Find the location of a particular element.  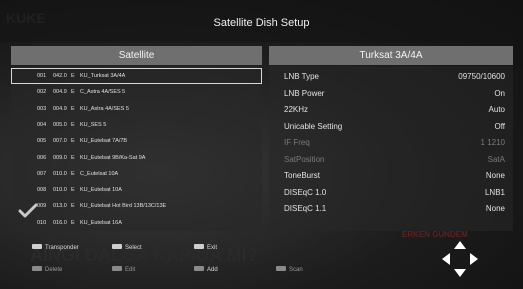

sat-name: KU_Astra 4A/SES 5 is located at coordinates (104, 108).